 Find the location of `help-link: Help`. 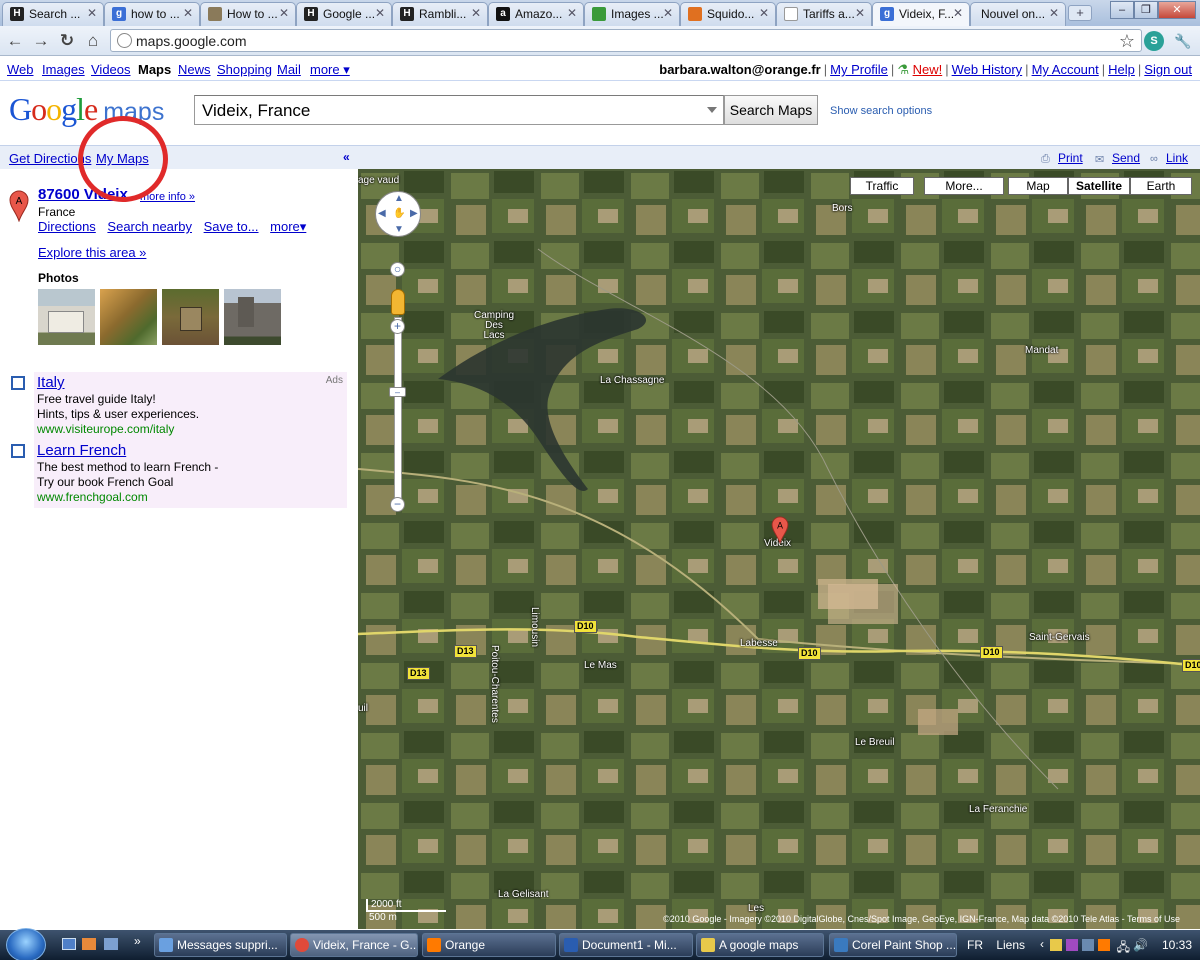

help-link: Help is located at coordinates (1121, 69).